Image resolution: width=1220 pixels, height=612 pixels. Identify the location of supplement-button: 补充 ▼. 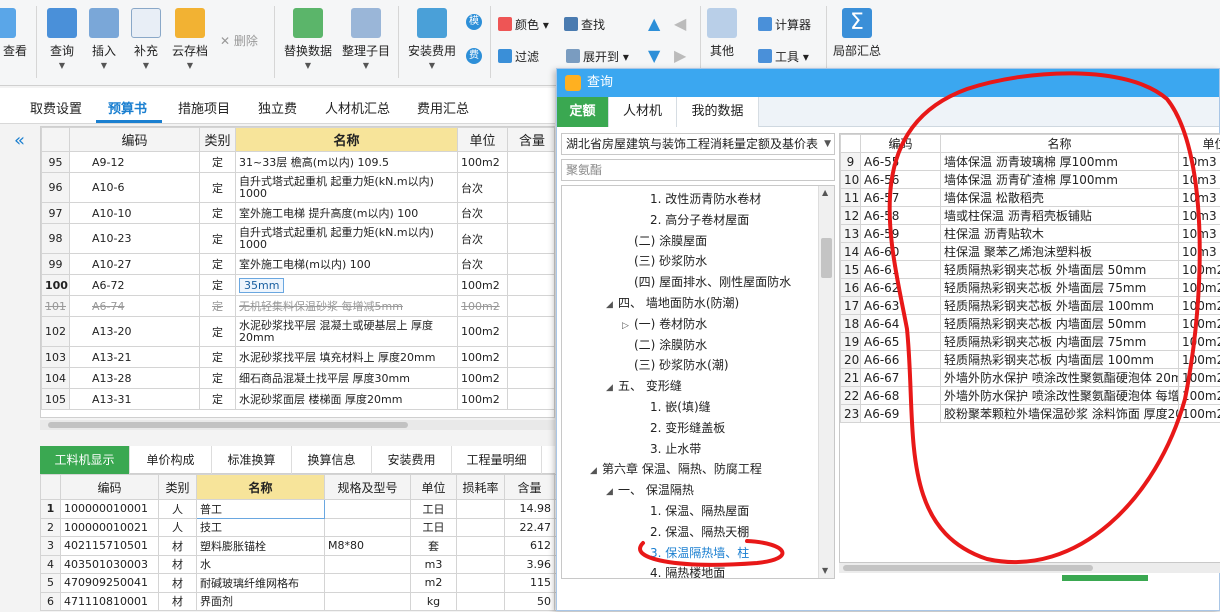
(146, 39).